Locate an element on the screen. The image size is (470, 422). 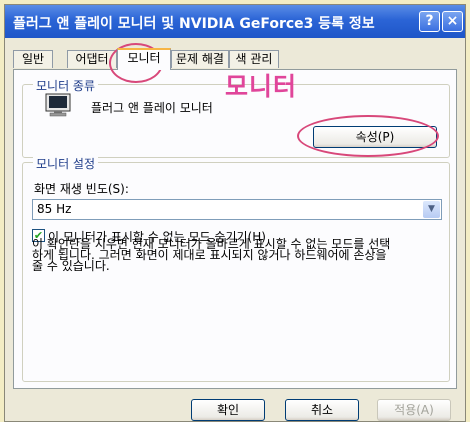
close-button: × is located at coordinates (452, 21).